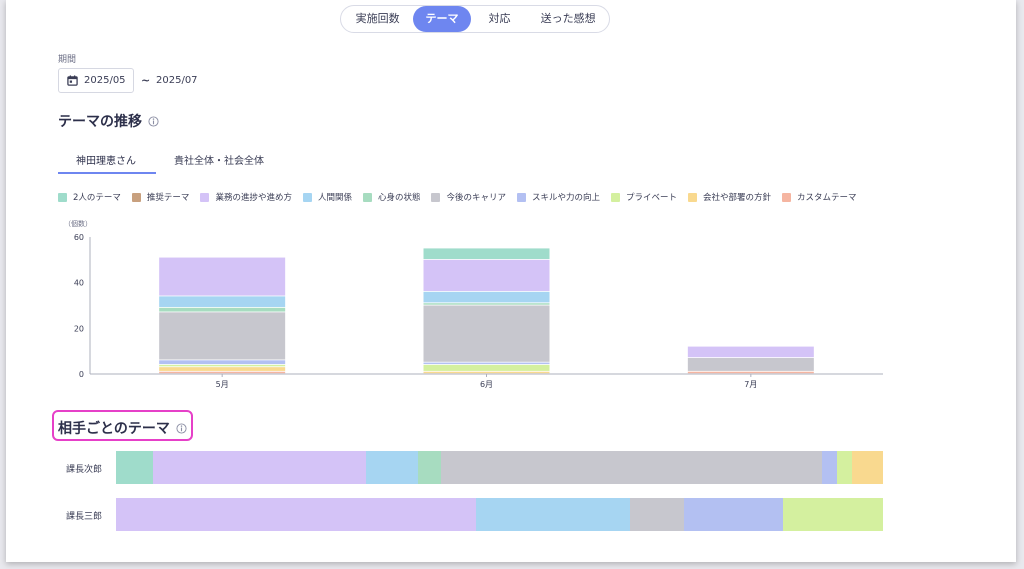  I want to click on theme-trend-title: テーマの推移, so click(108, 121).